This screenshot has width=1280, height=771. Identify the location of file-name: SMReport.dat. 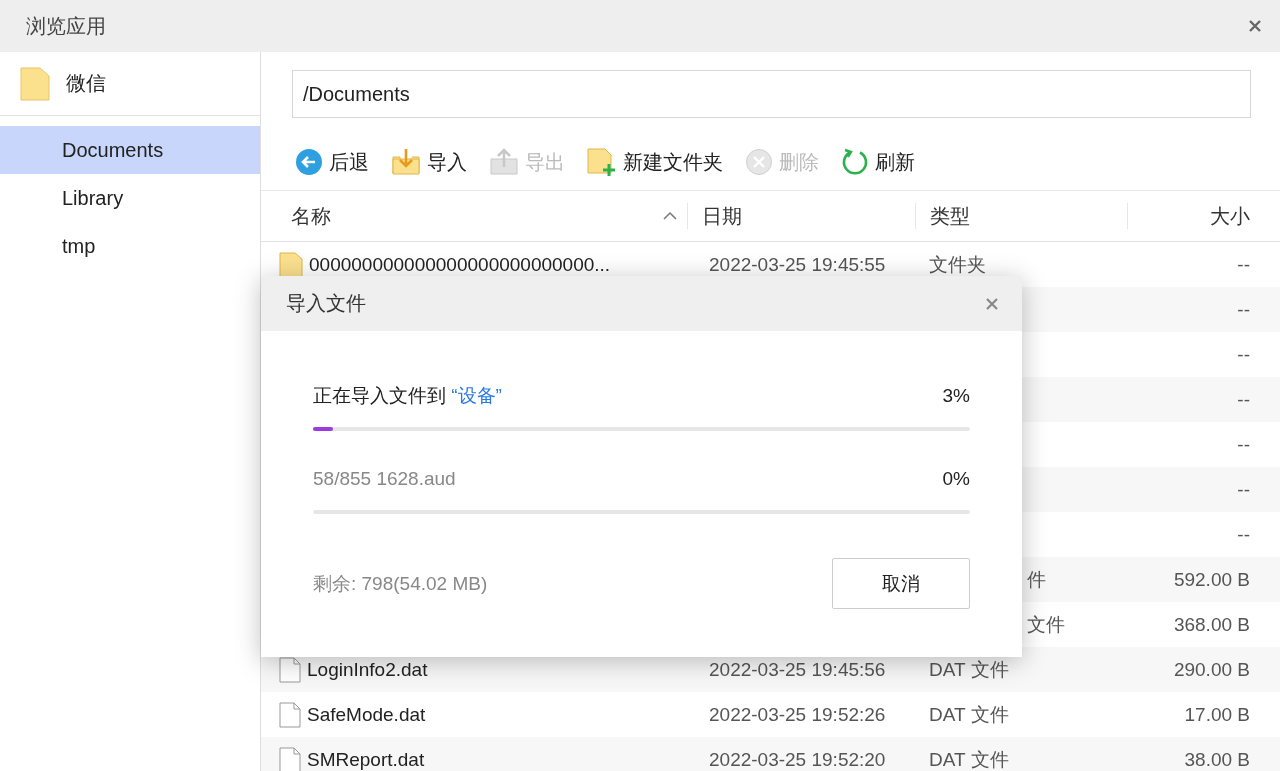
(366, 759).